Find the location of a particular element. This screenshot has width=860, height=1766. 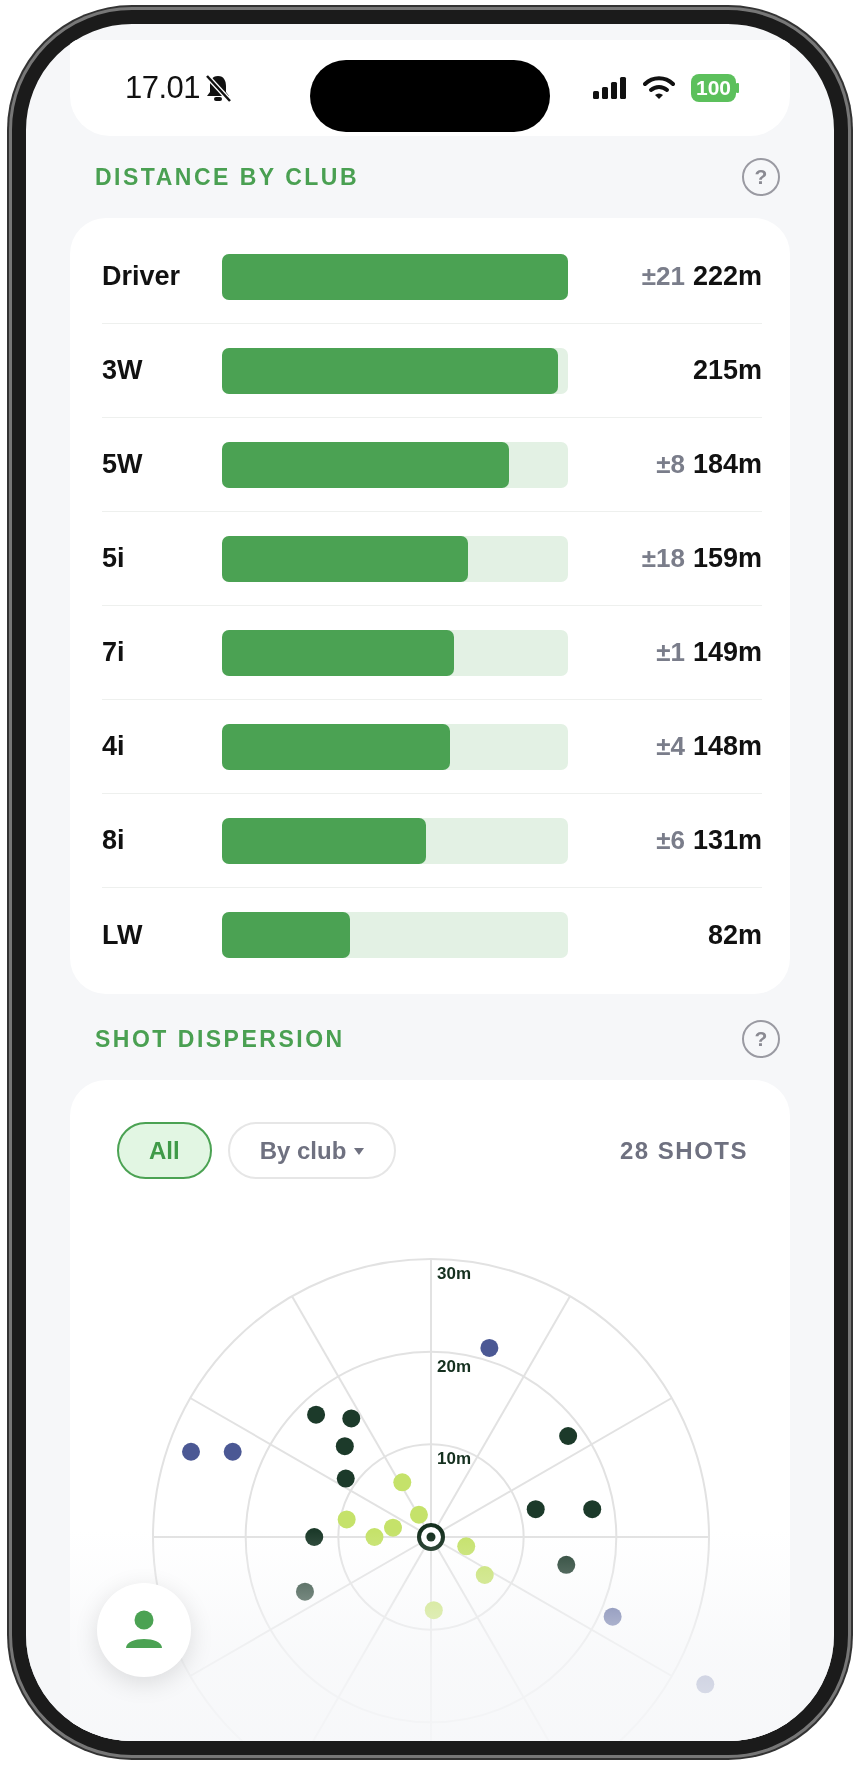

distance-spread: ±6 is located at coordinates (670, 841).